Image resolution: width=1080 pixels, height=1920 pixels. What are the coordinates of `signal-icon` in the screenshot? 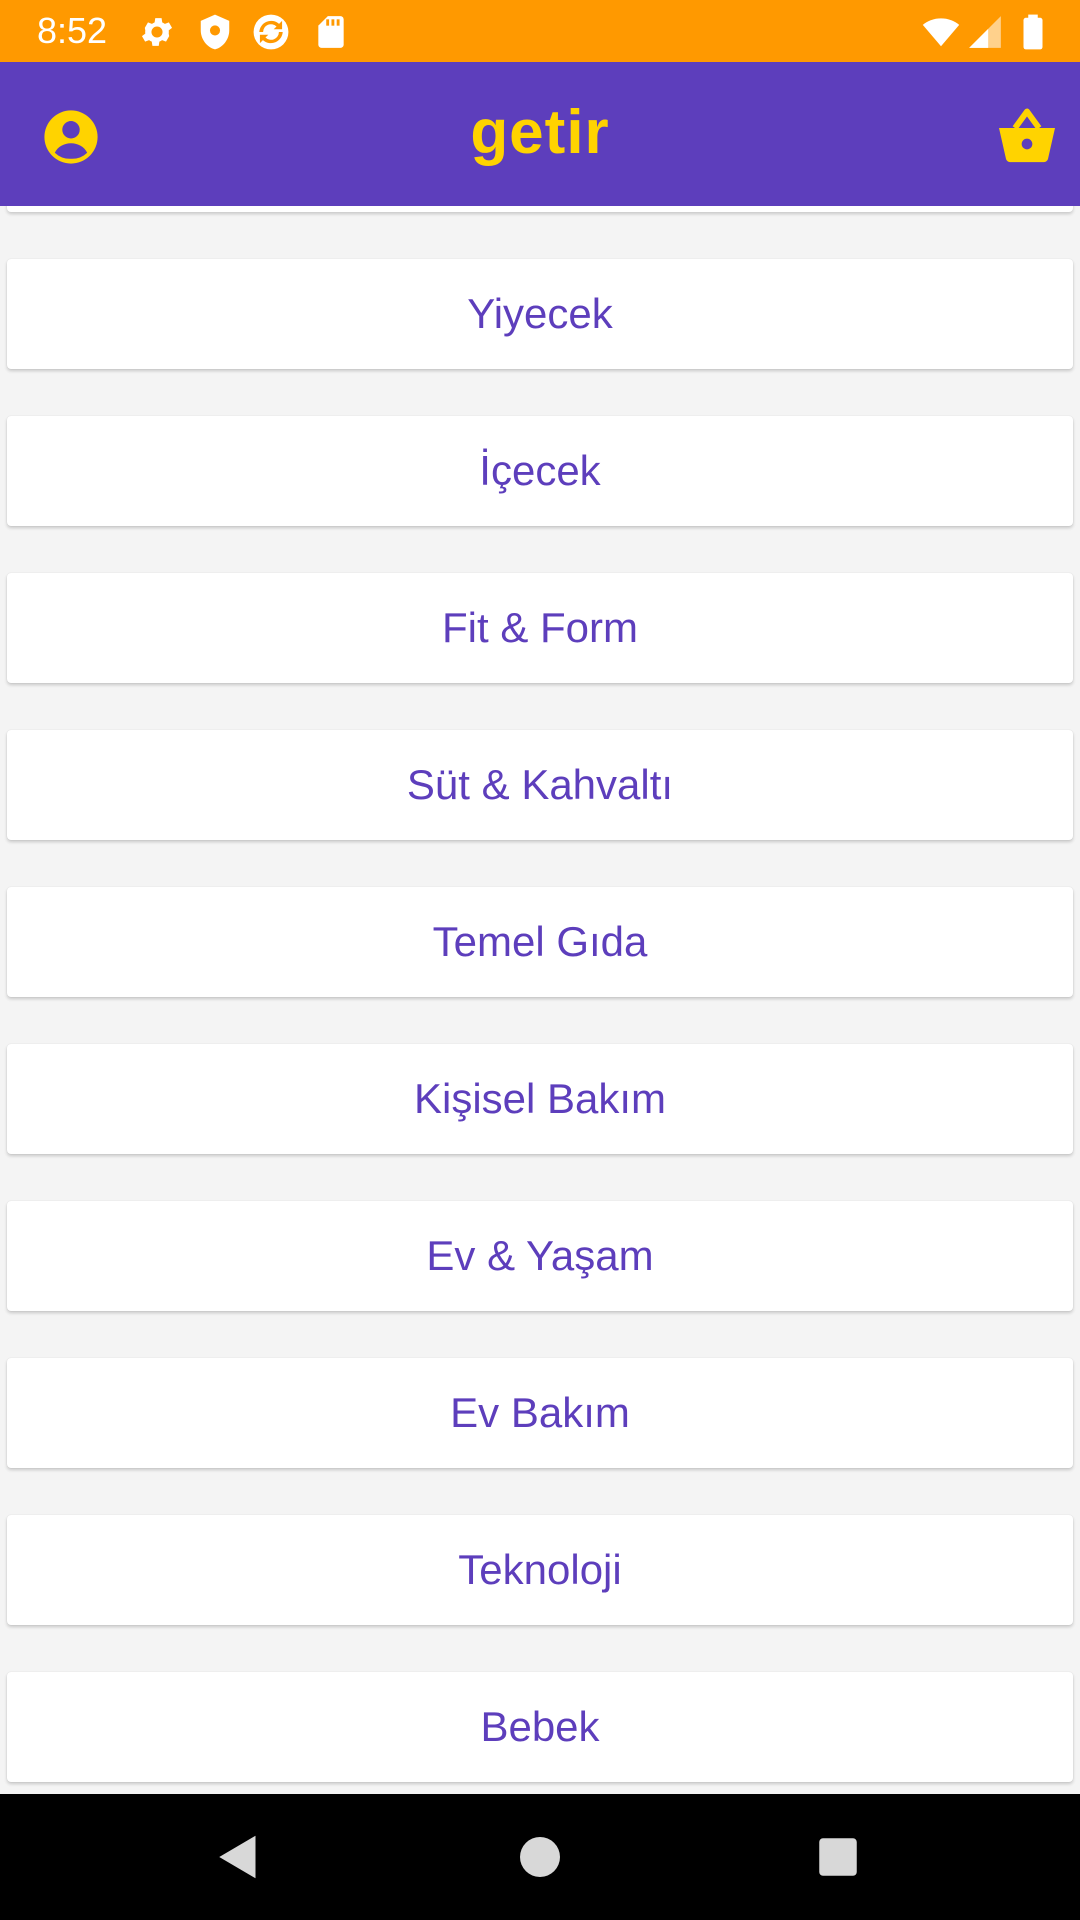 It's located at (985, 32).